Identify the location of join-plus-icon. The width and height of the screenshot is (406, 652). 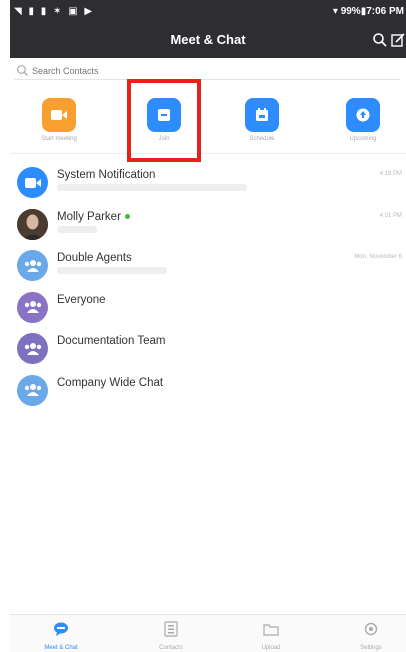
(164, 115).